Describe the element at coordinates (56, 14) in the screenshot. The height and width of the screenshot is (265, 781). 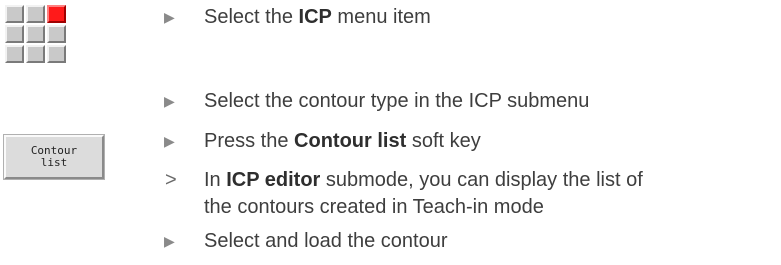
I see `grid-cell-active` at that location.